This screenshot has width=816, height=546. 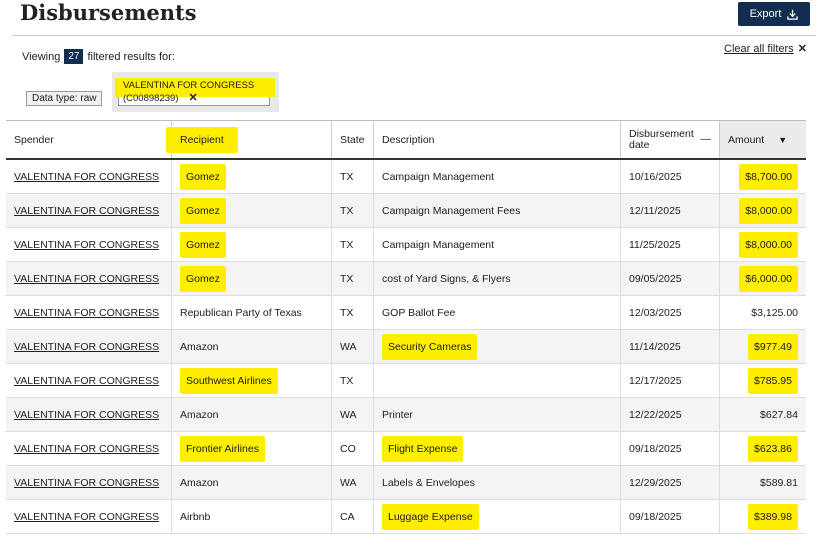 What do you see at coordinates (706, 139) in the screenshot?
I see `sort-neutral-icon: —` at bounding box center [706, 139].